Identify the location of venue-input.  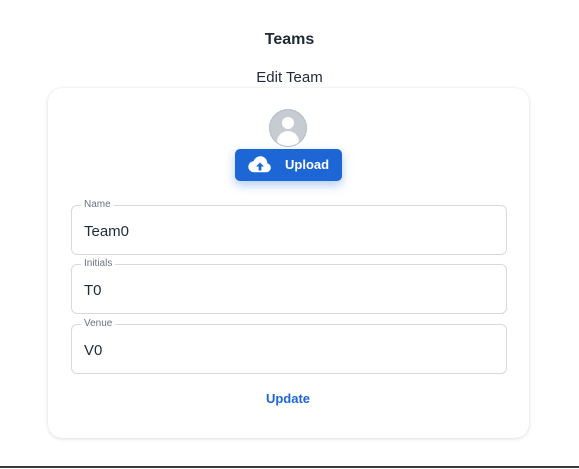
(284, 350).